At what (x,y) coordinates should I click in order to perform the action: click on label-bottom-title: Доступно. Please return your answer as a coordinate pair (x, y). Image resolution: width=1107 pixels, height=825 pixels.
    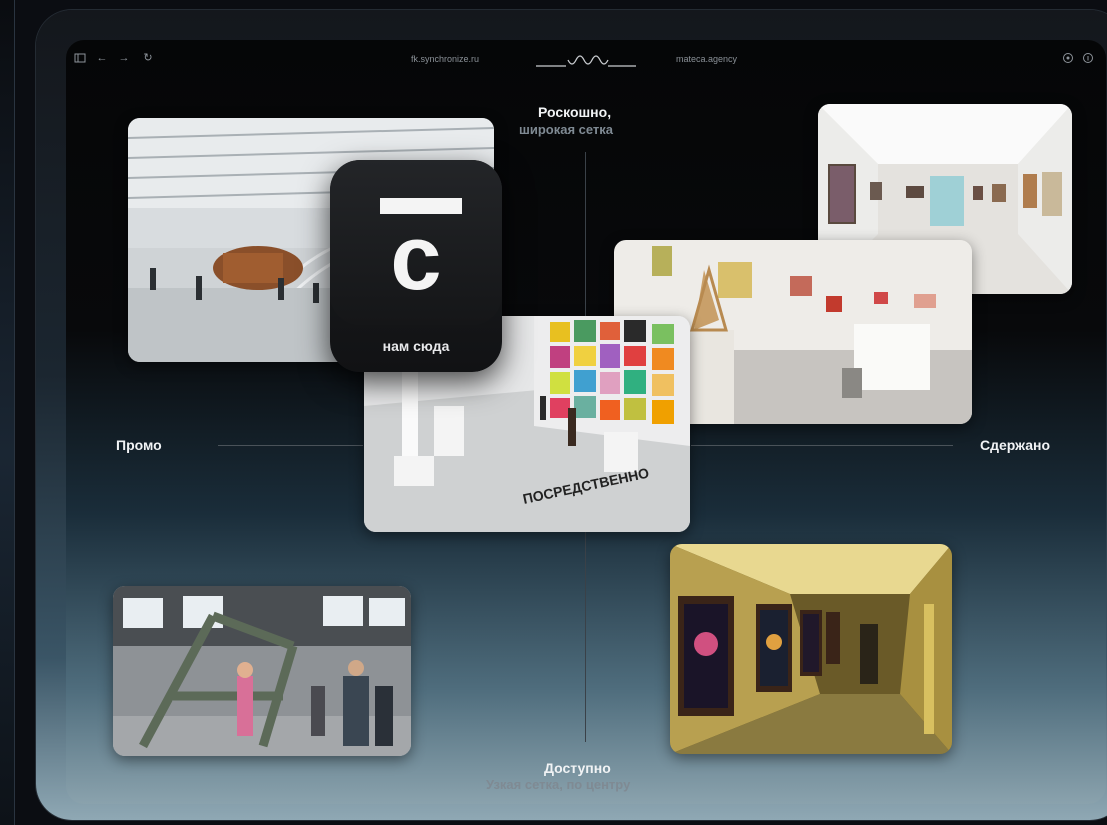
    Looking at the image, I should click on (577, 768).